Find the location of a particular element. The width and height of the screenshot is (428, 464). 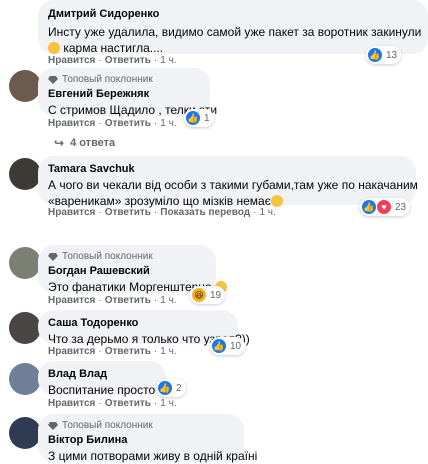

comment-actions: Нравится · Ответить · Показать перевод · 1 ч. is located at coordinates (162, 212).